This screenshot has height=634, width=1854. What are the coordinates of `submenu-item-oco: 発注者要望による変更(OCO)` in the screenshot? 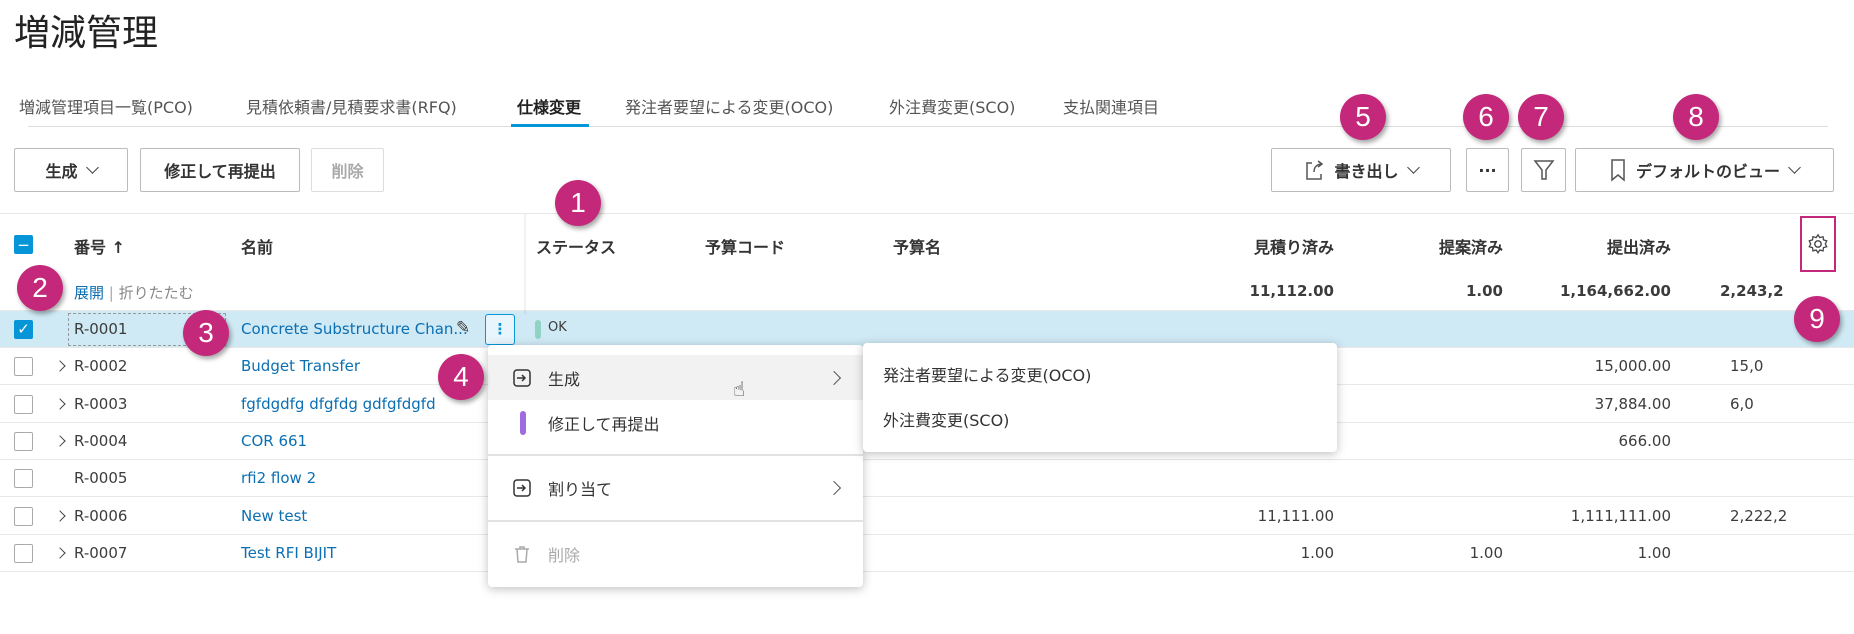 It's located at (1100, 373).